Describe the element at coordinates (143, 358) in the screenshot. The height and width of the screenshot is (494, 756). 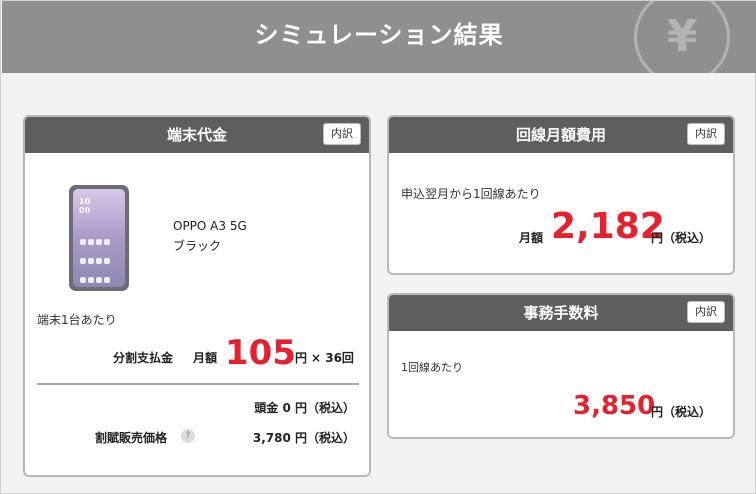
I see `installment-label: 分割支払金` at that location.